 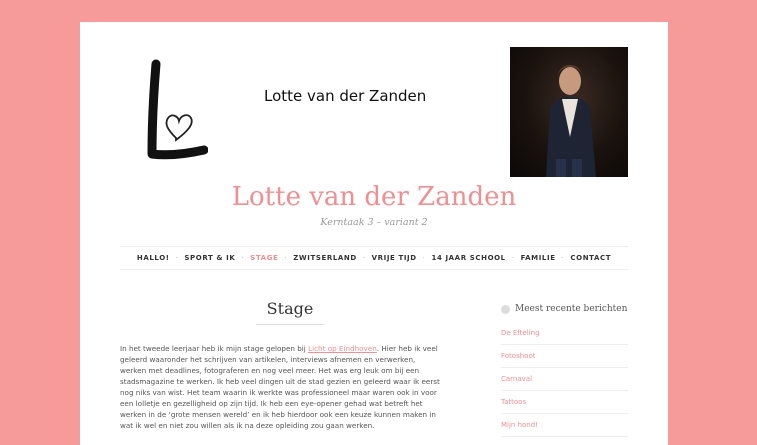 What do you see at coordinates (468, 258) in the screenshot?
I see `nav-item-14-jaar-school: 14 JAAR SCHOOL` at bounding box center [468, 258].